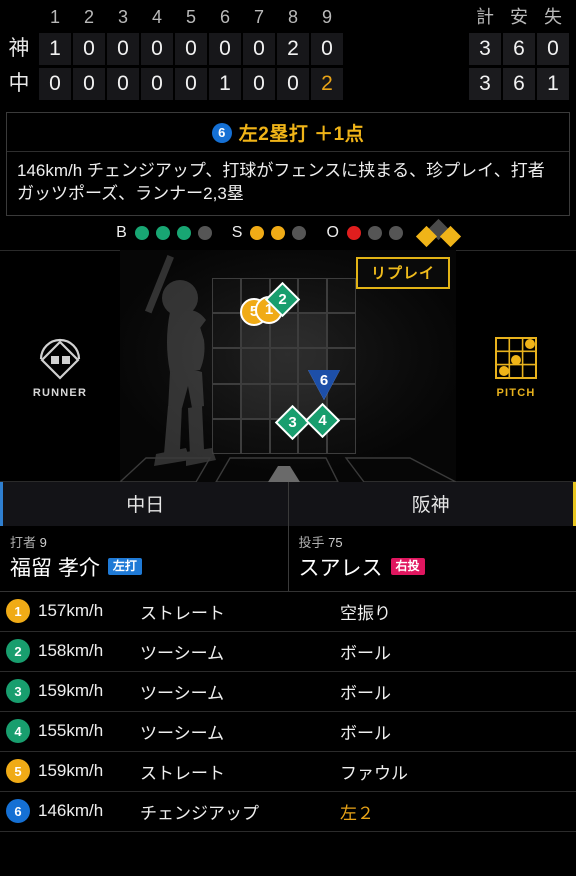 The width and height of the screenshot is (576, 876). I want to click on runner-button: RUNNER, so click(60, 366).